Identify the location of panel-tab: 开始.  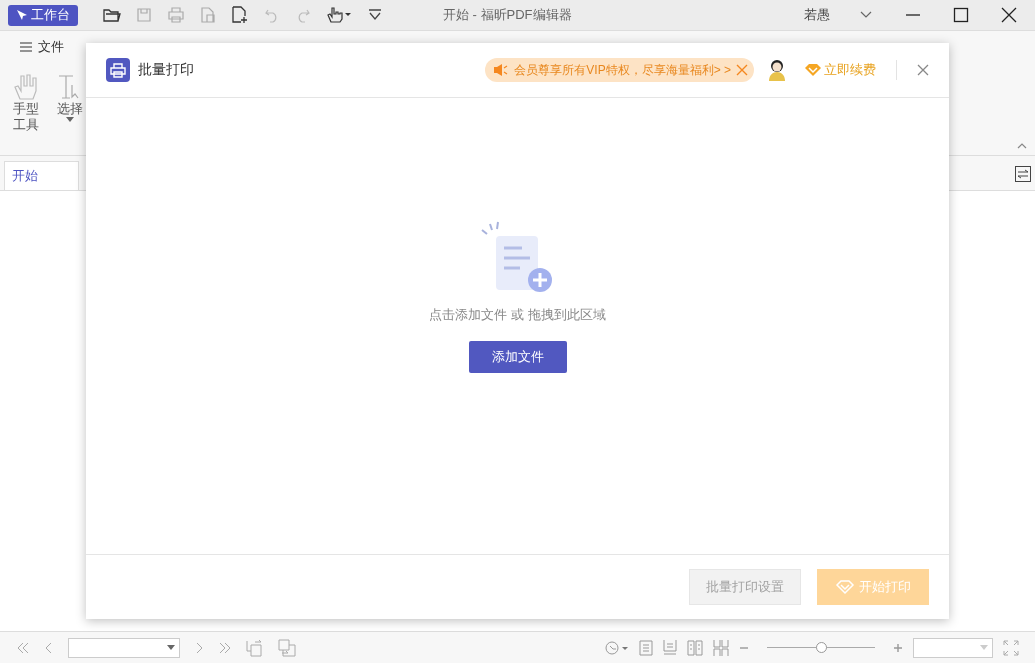
(41, 175).